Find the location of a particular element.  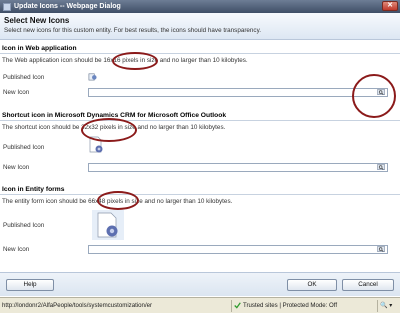

zoom-control: 🔍 ▾ is located at coordinates (389, 306).